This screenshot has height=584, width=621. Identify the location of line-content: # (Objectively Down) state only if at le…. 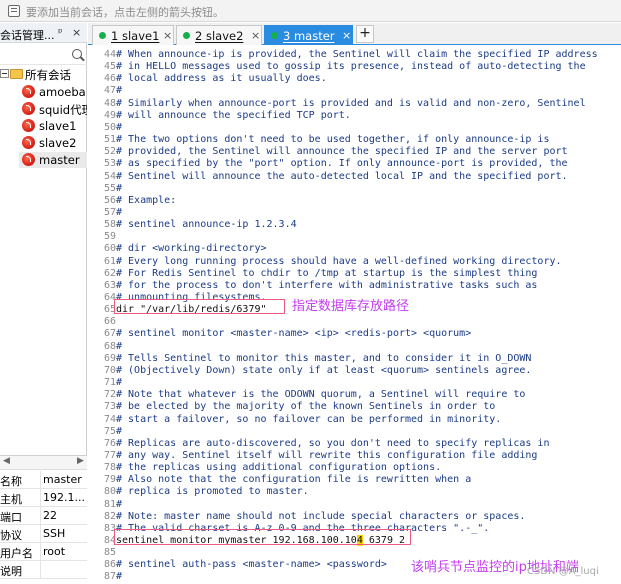
(324, 370).